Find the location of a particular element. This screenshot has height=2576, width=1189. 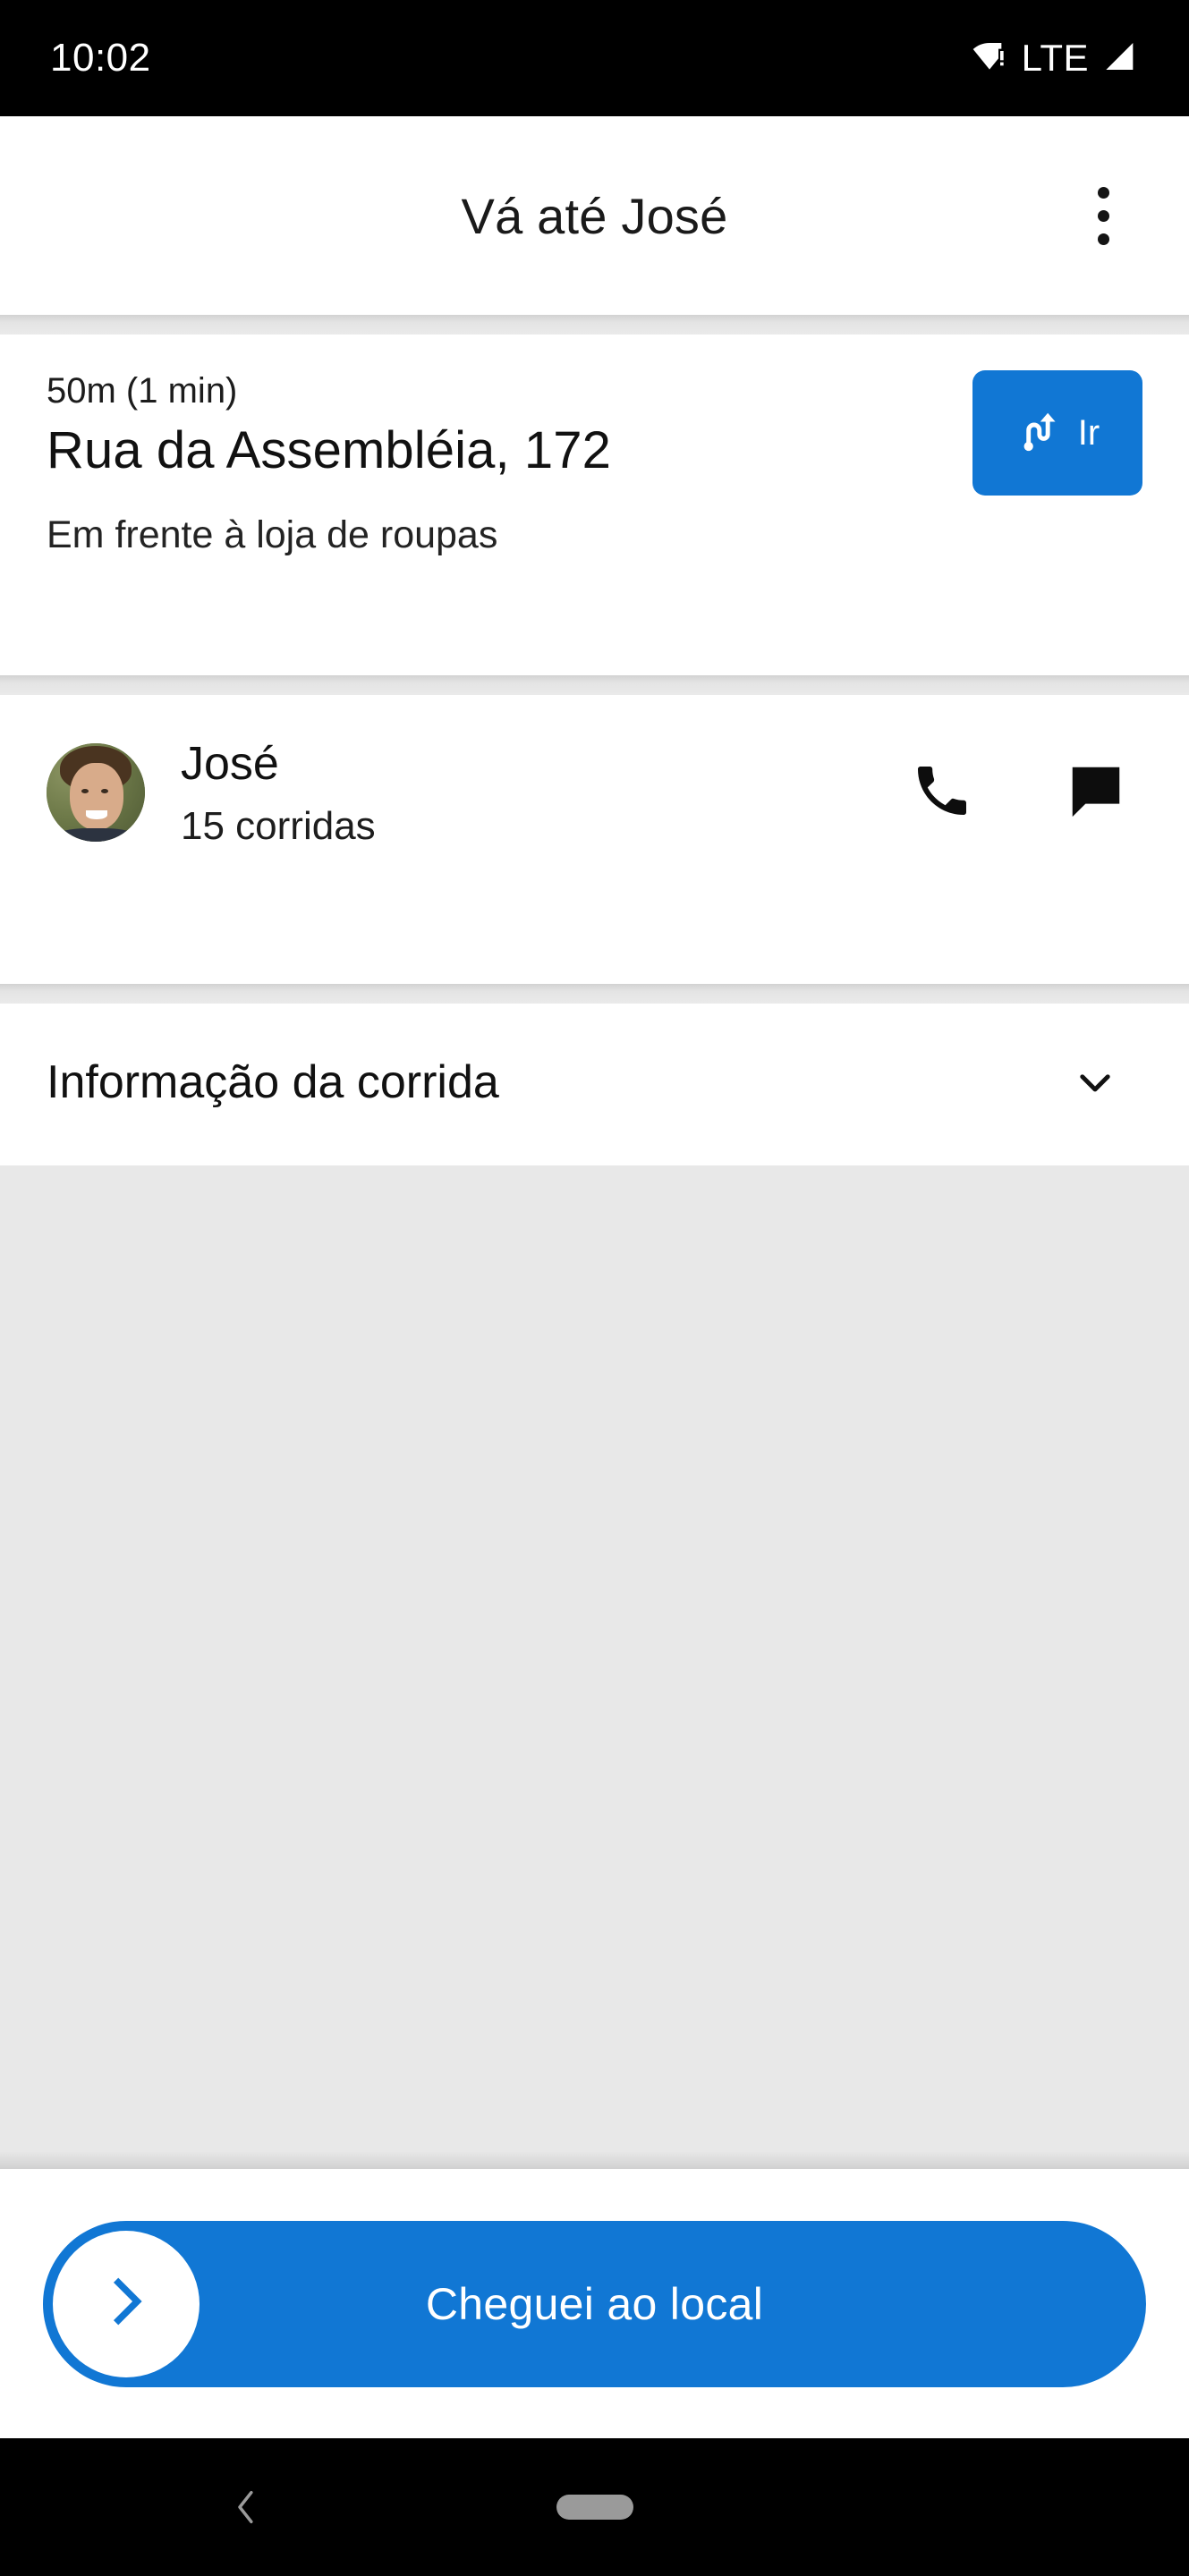

status-indicators: LTE is located at coordinates (1055, 58).